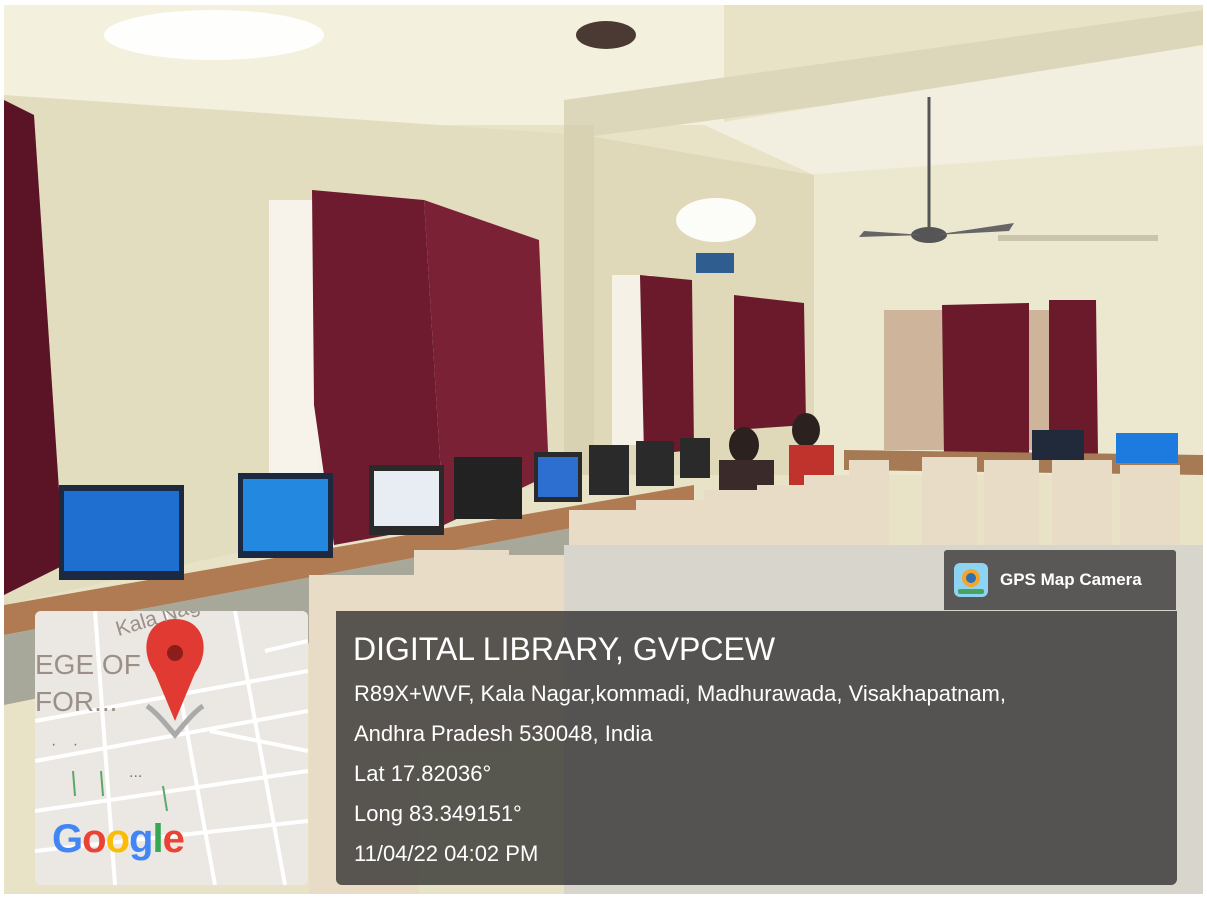  Describe the element at coordinates (118, 839) in the screenshot. I see `google-logo: Google` at that location.